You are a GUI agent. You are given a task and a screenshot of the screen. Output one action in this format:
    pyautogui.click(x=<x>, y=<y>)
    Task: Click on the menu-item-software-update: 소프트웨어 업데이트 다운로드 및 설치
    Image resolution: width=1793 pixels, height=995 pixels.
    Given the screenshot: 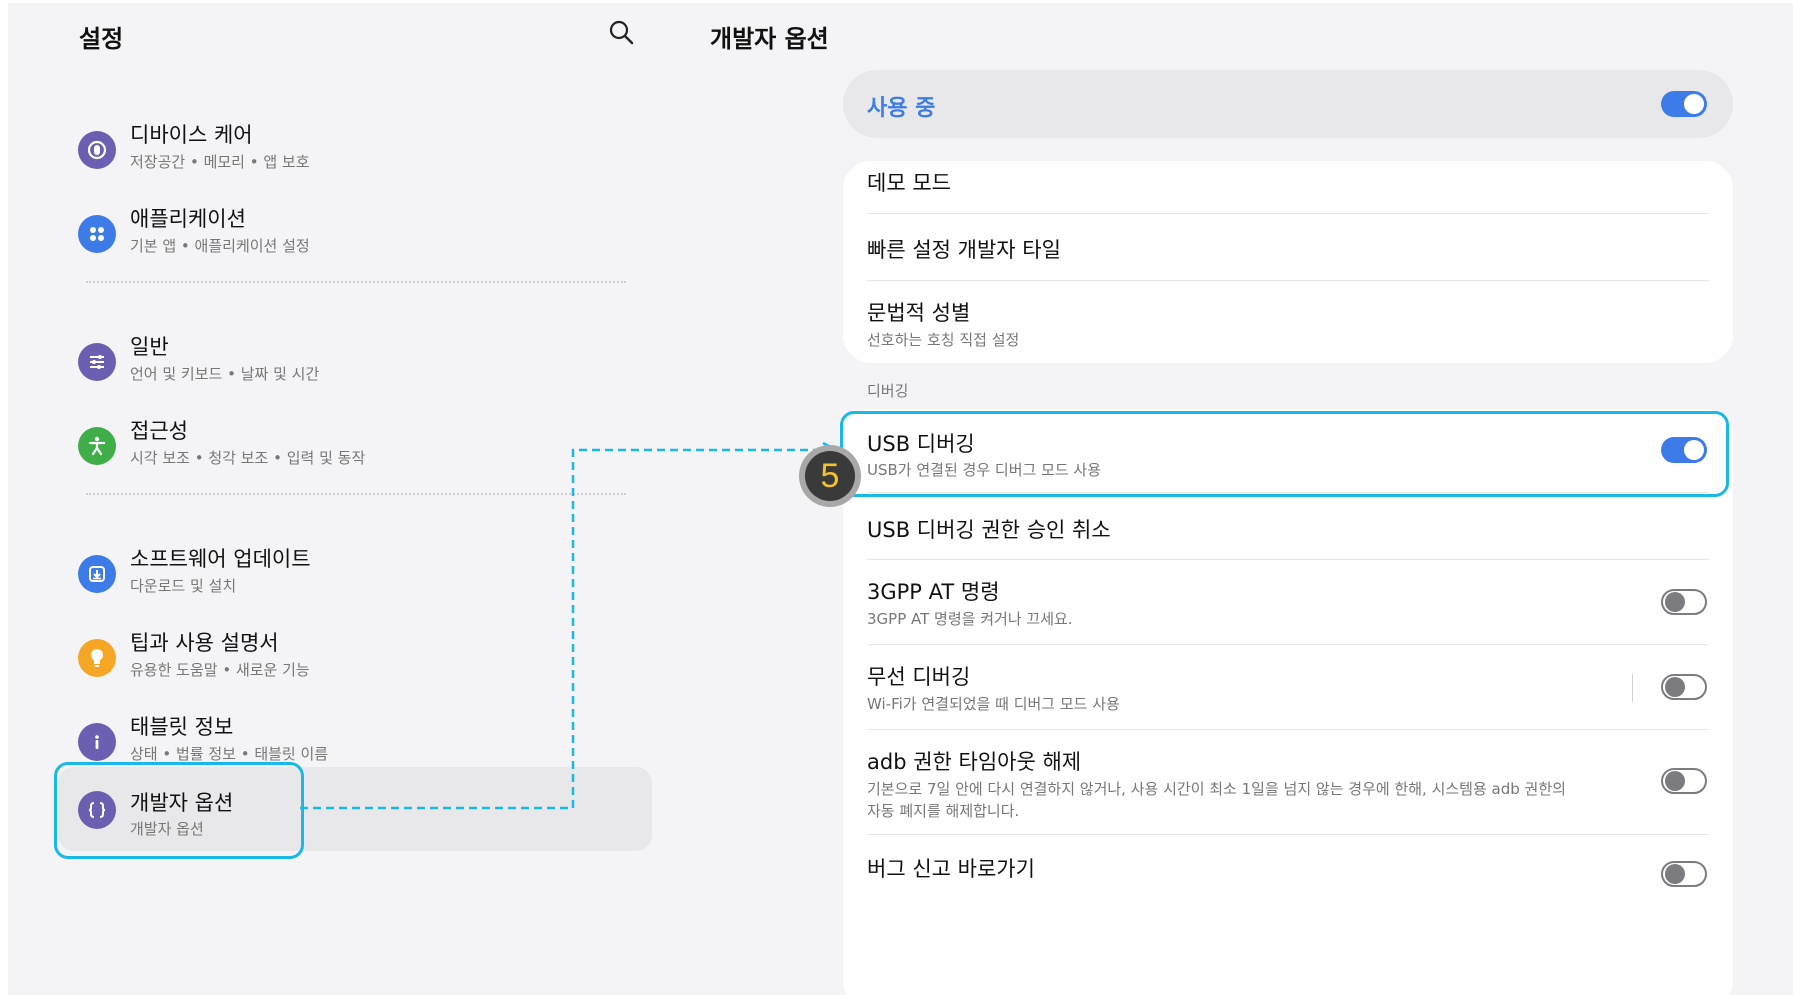 What is the action you would take?
    pyautogui.click(x=351, y=573)
    